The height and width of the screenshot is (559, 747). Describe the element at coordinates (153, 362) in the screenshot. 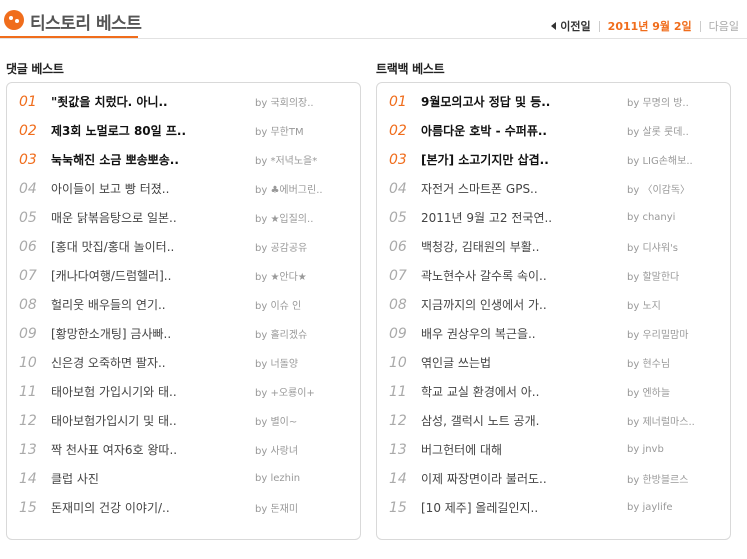

I see `post-title-link: 신은경 오죽하면 팔자..` at that location.